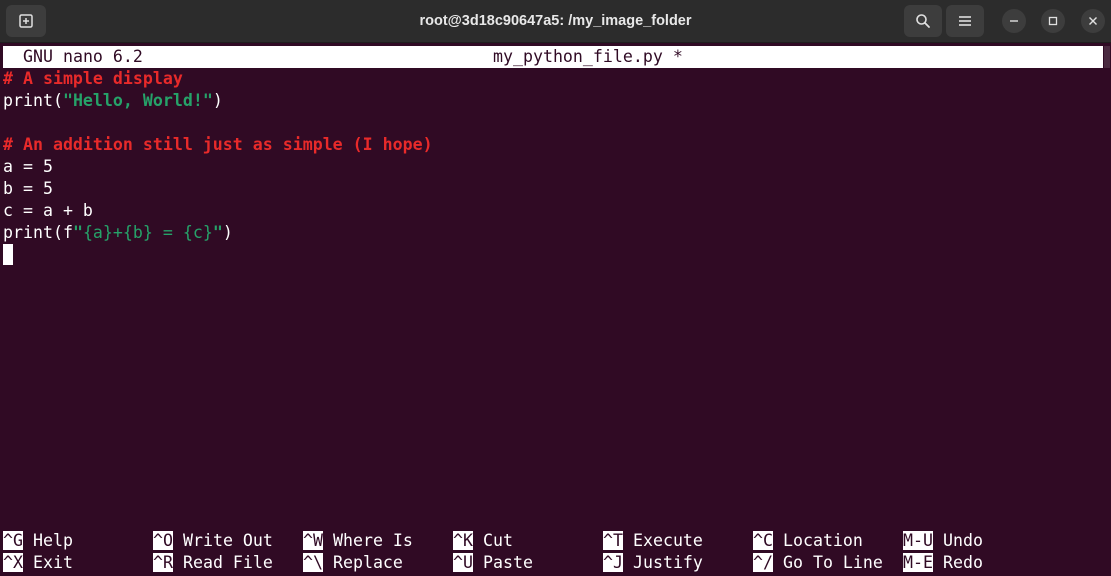  What do you see at coordinates (13, 540) in the screenshot?
I see `shortcut-key: ^G` at bounding box center [13, 540].